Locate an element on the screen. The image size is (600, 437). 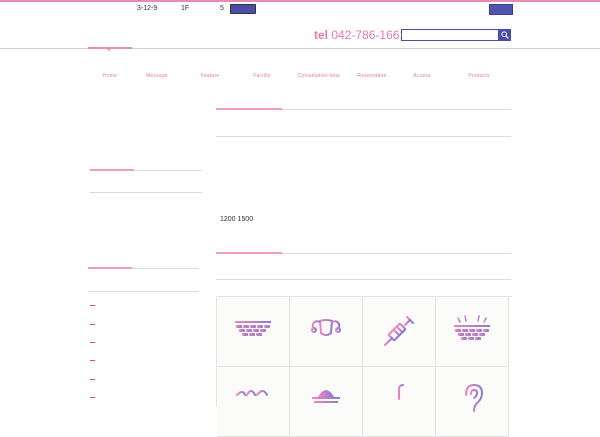
uterus-icon is located at coordinates (326, 331).